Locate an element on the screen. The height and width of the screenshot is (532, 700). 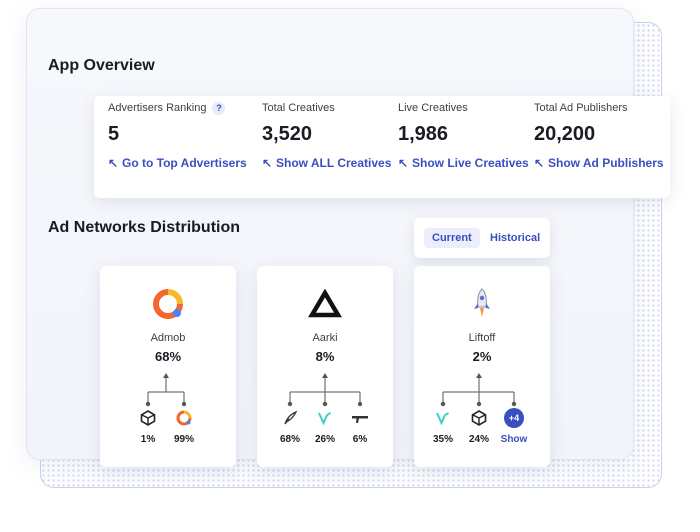
sub-network: 24% is located at coordinates (479, 426).